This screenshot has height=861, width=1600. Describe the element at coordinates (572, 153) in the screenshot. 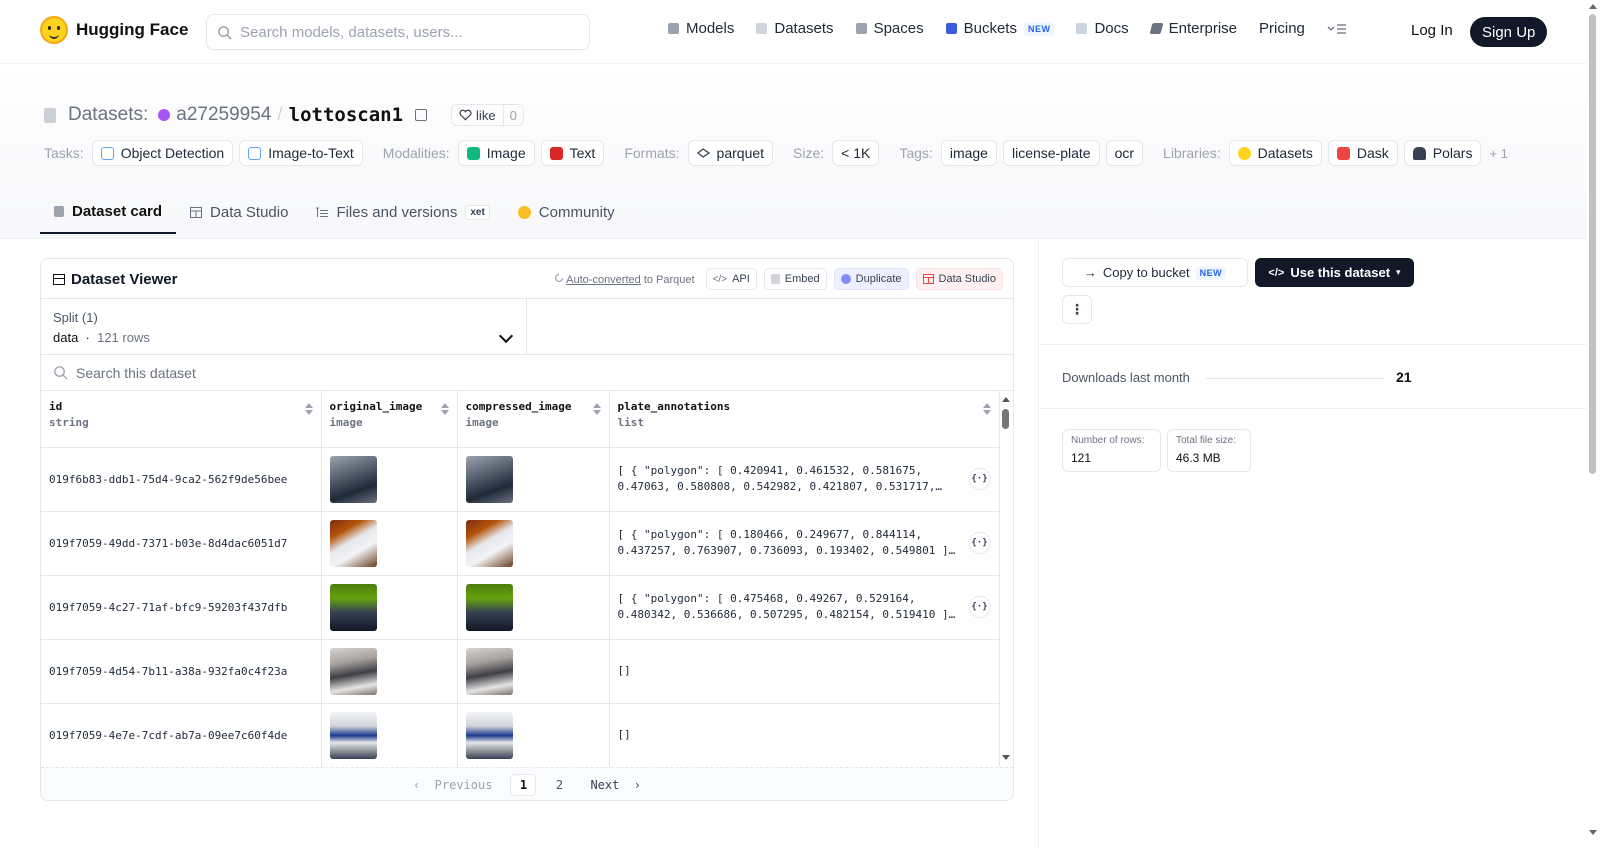

I see `tag-modality: Text` at that location.